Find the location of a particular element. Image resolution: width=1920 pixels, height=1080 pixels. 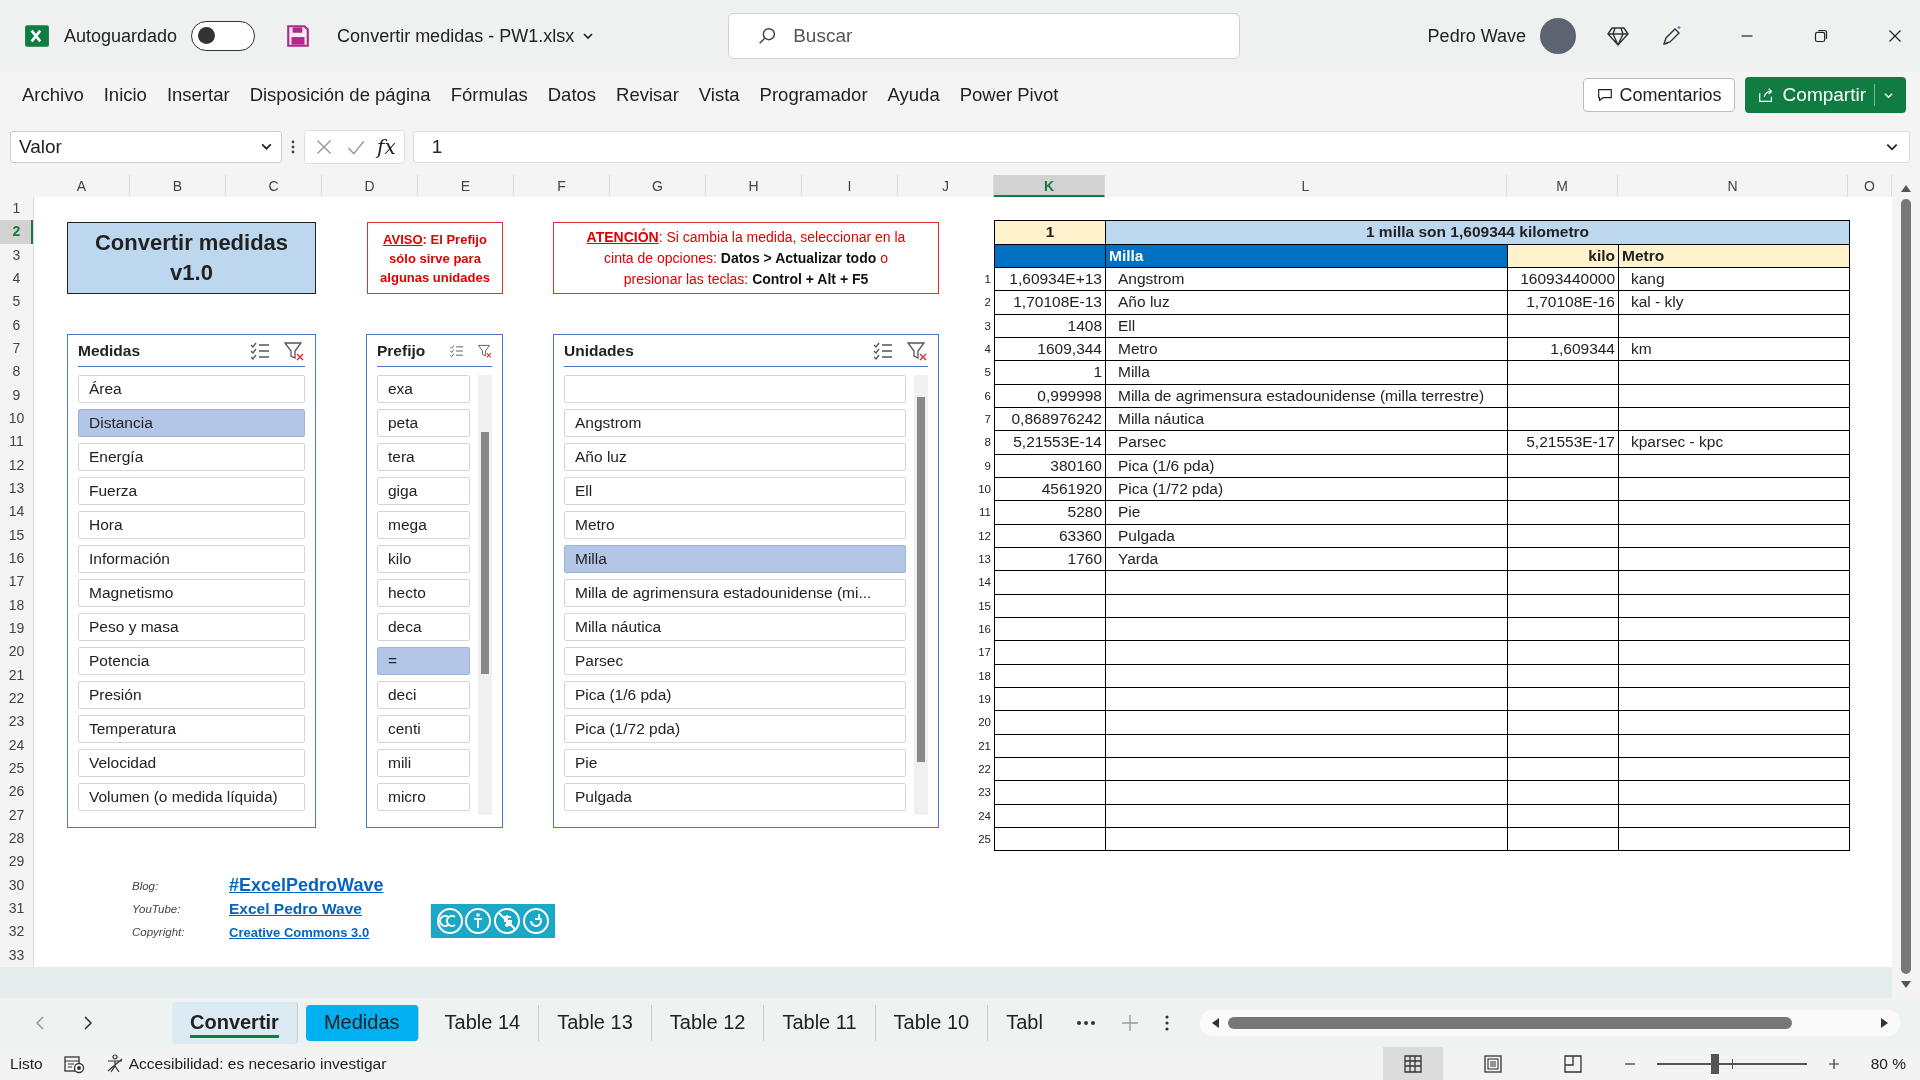

macro-record-icon is located at coordinates (73, 1063).